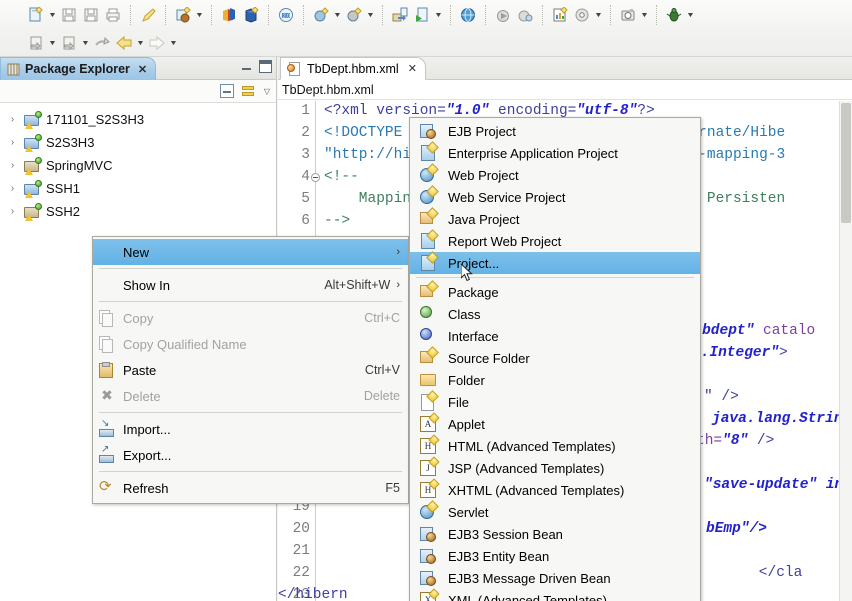 The height and width of the screenshot is (601, 852). Describe the element at coordinates (138, 119) in the screenshot. I see `tree-item-171101-s2s3h3: › 171101_S2S3H3` at that location.